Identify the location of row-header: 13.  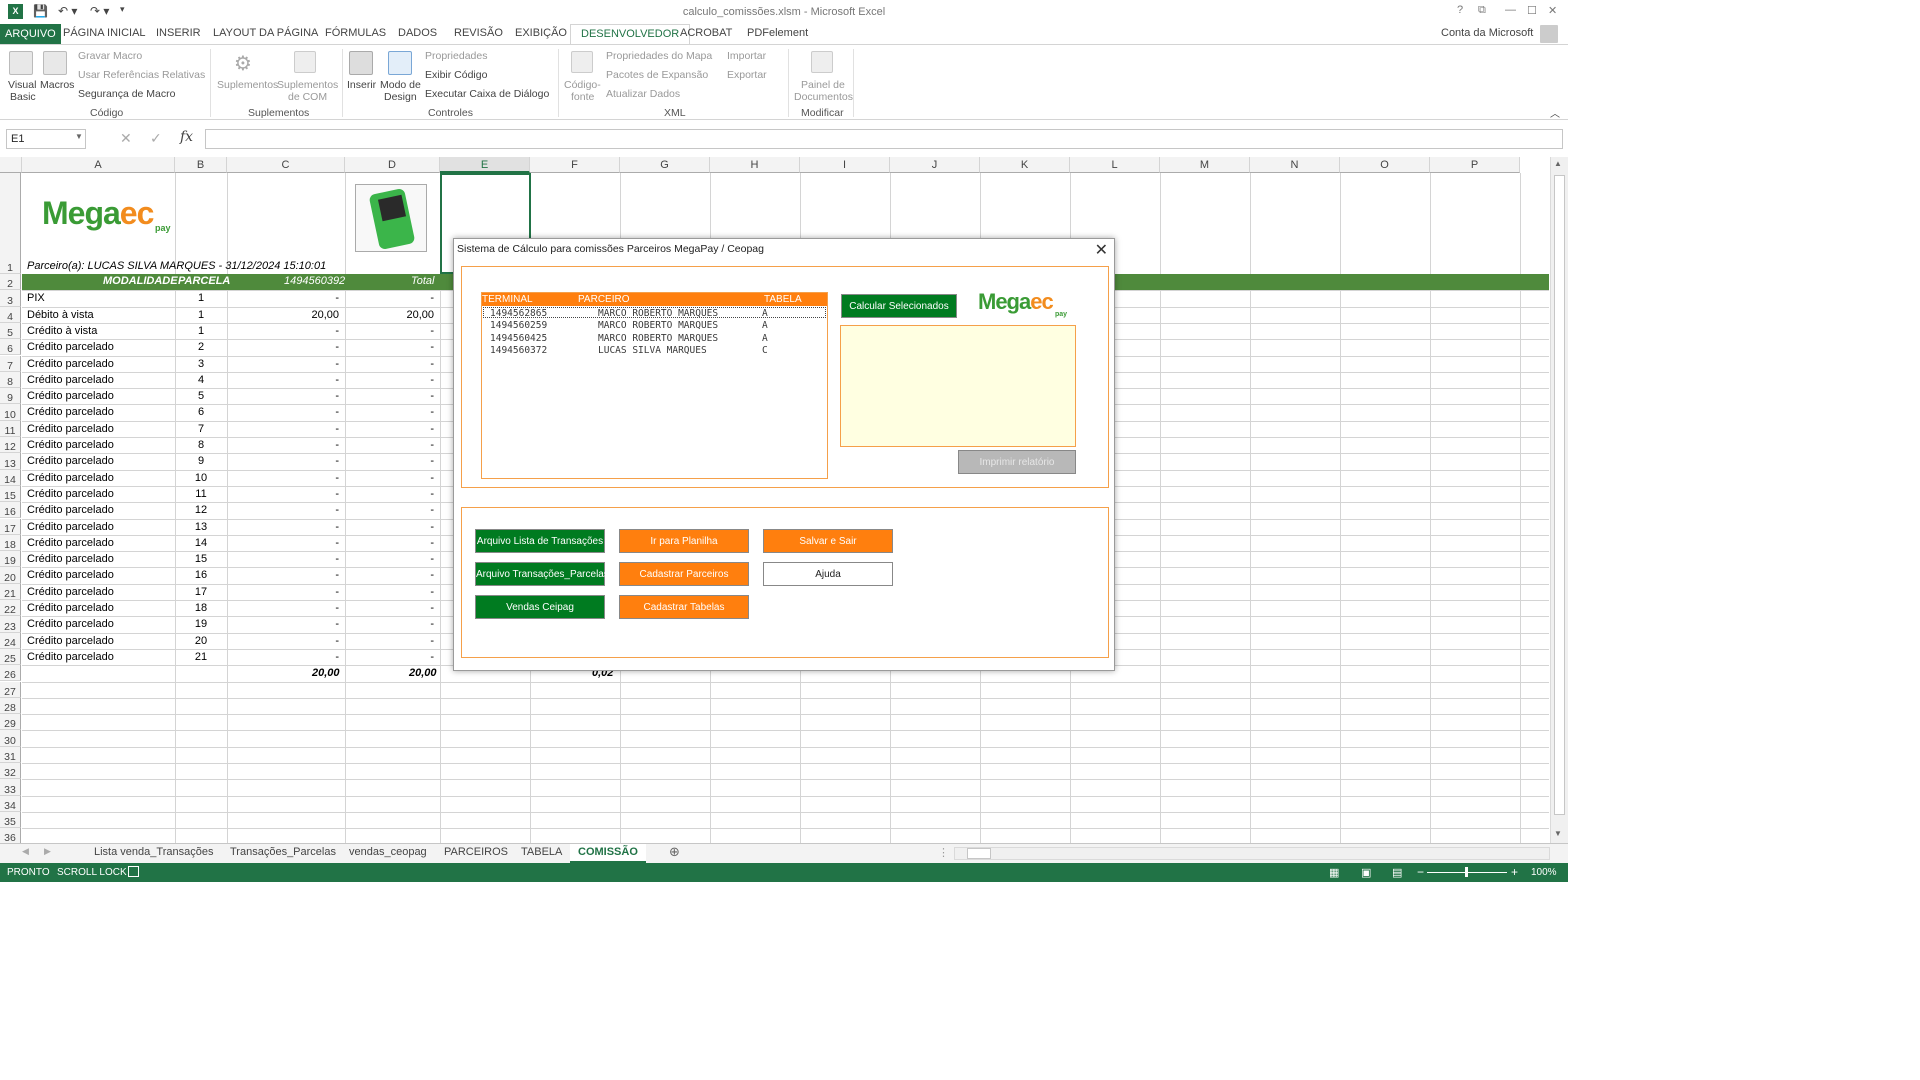
(10, 461).